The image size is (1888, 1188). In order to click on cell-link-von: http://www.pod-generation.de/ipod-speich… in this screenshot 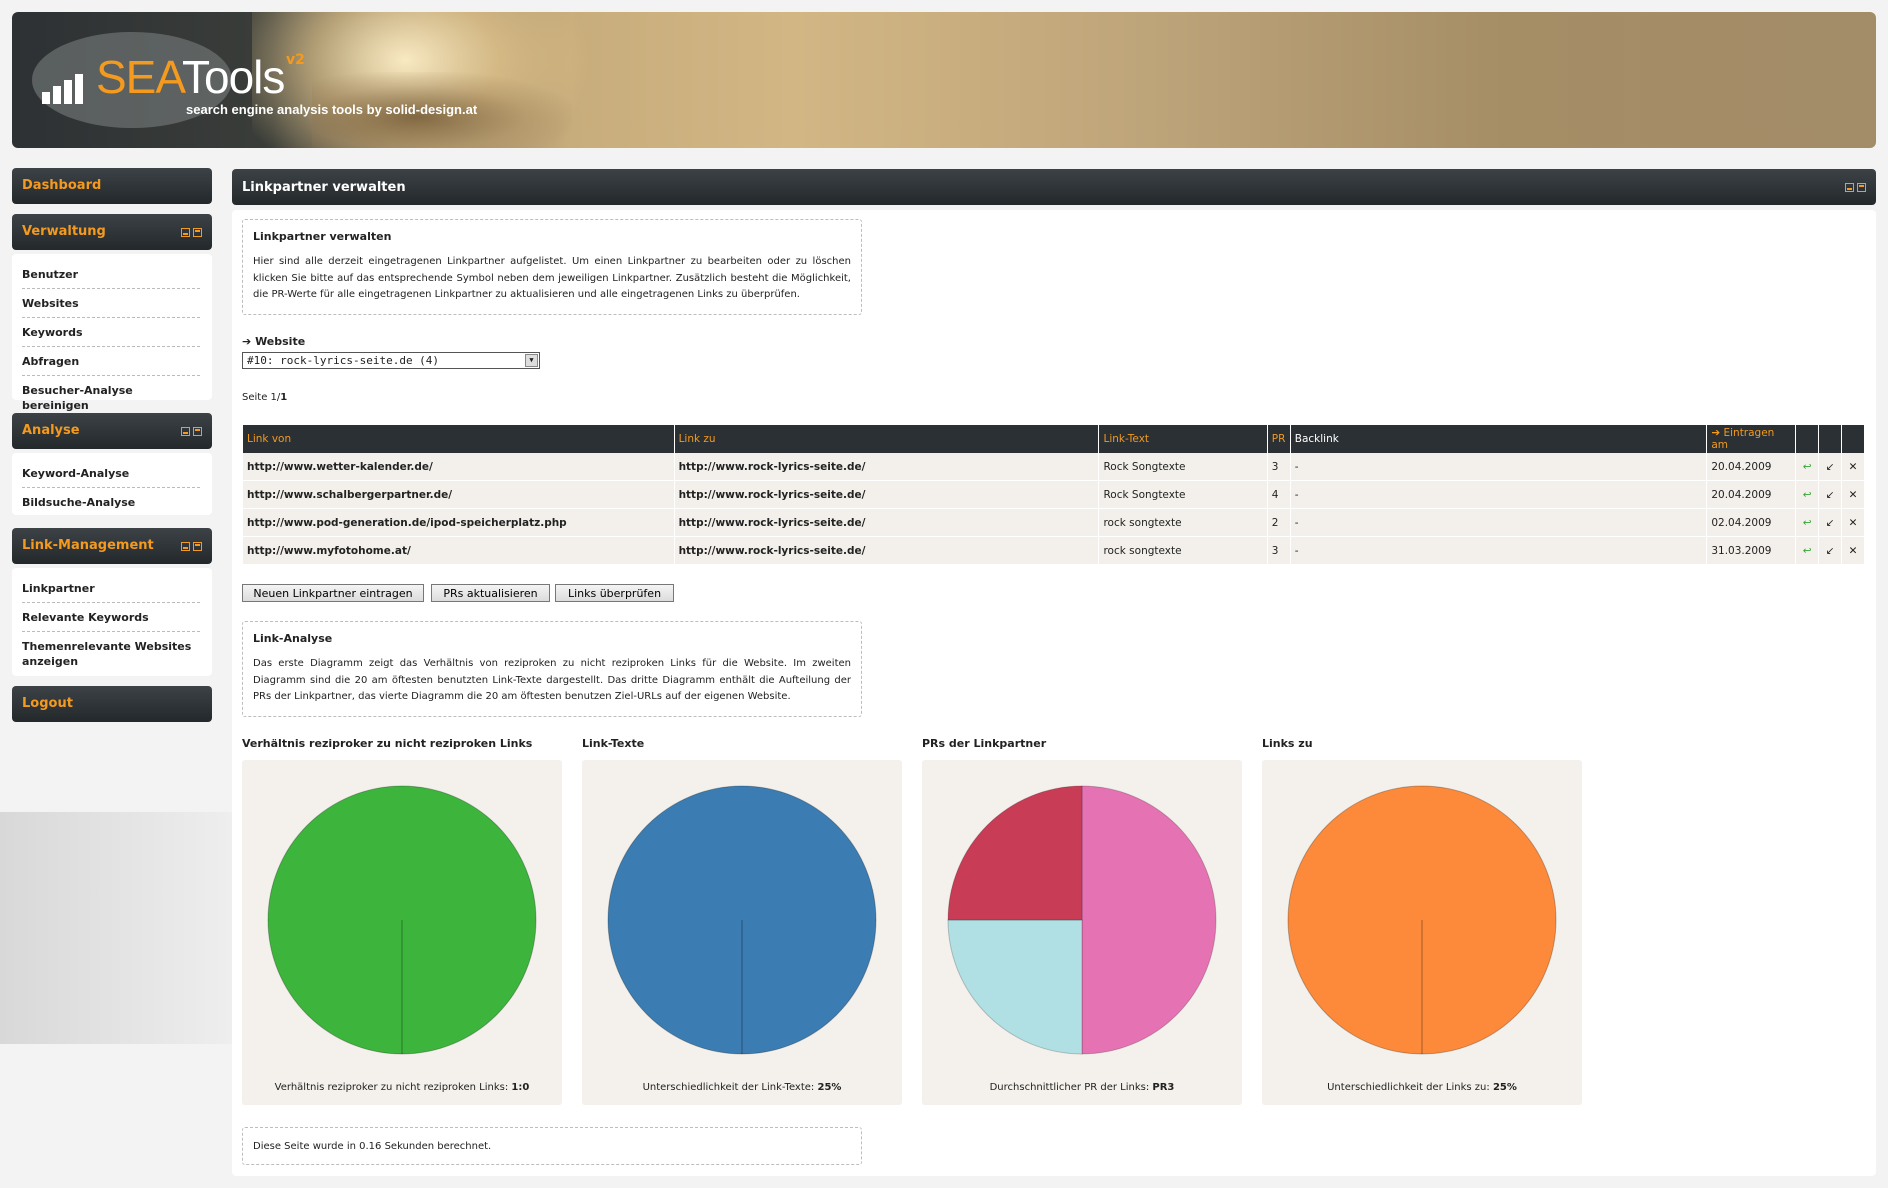, I will do `click(458, 523)`.